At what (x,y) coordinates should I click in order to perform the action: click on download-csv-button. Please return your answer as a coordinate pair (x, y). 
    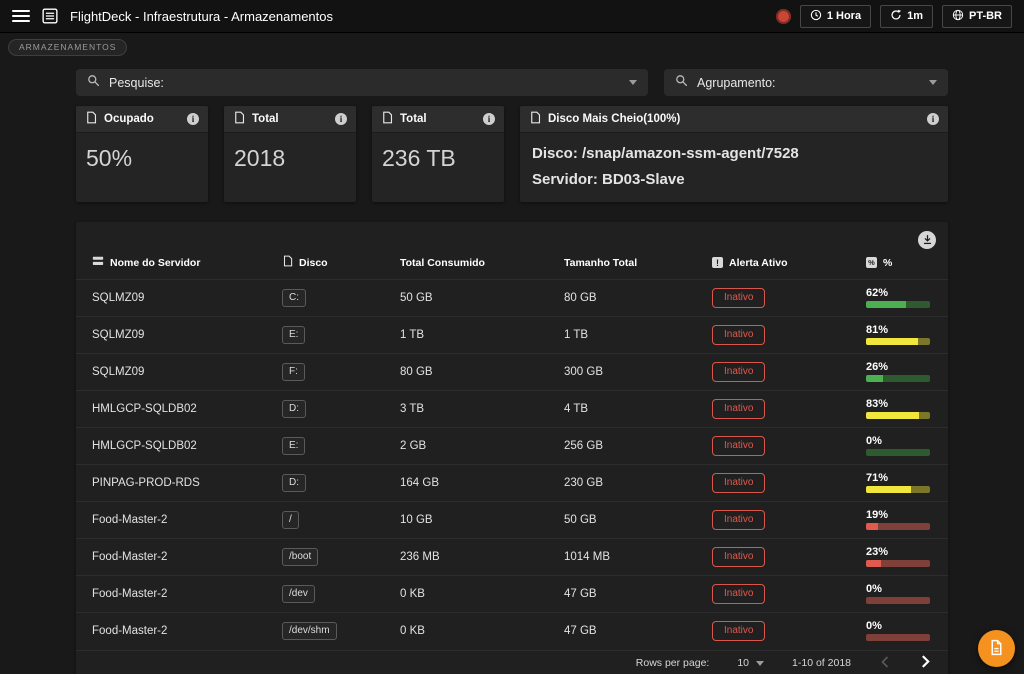
    Looking at the image, I should click on (927, 240).